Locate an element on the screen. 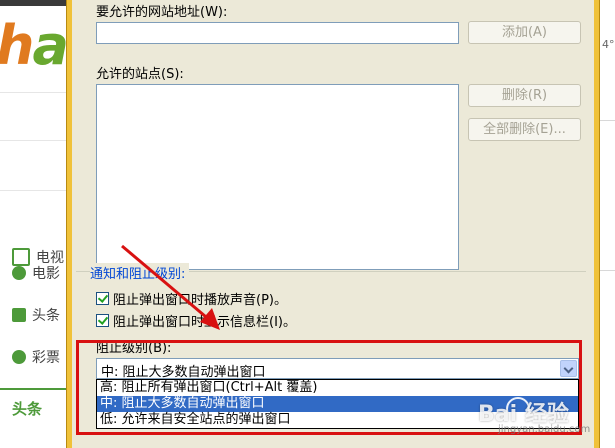  right-page-strip is located at coordinates (607, 224).